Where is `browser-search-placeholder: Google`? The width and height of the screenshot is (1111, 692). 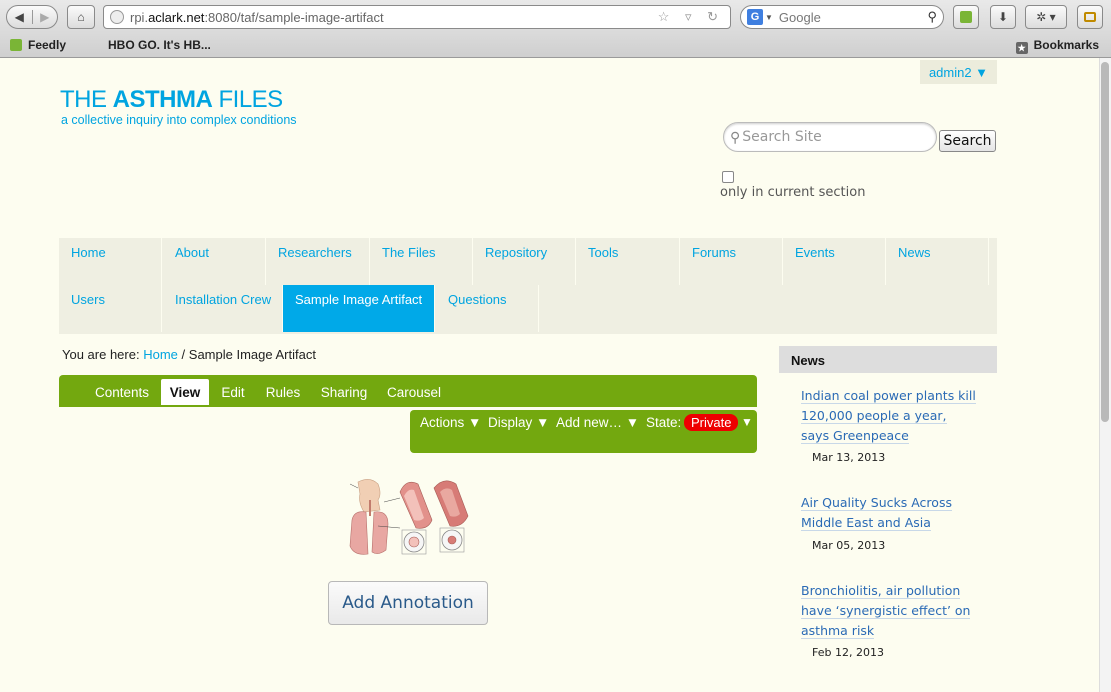 browser-search-placeholder: Google is located at coordinates (853, 17).